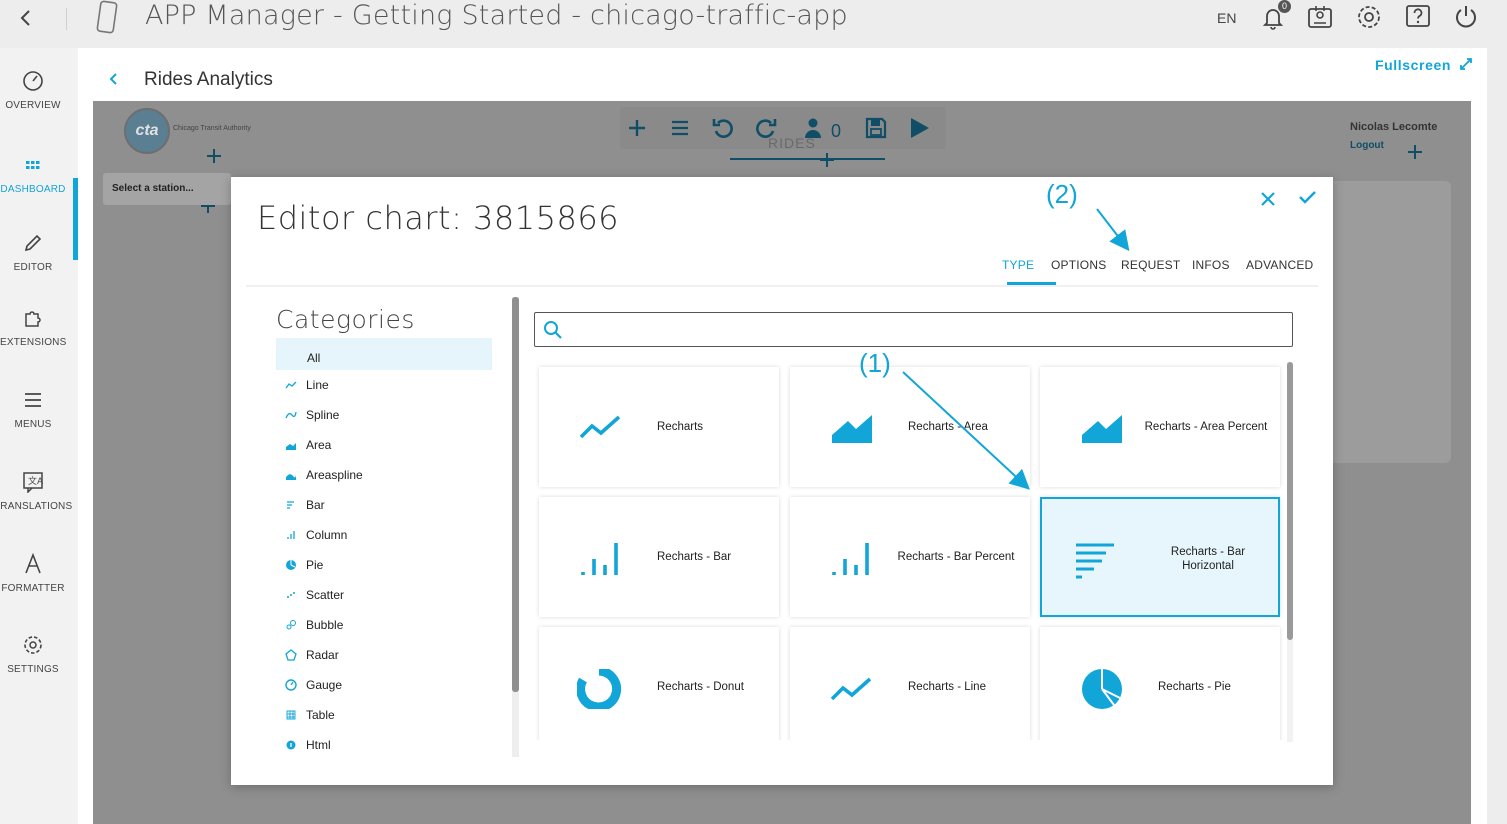 This screenshot has height=824, width=1507. What do you see at coordinates (659, 557) in the screenshot?
I see `chart-type-card: Recharts - Bar` at bounding box center [659, 557].